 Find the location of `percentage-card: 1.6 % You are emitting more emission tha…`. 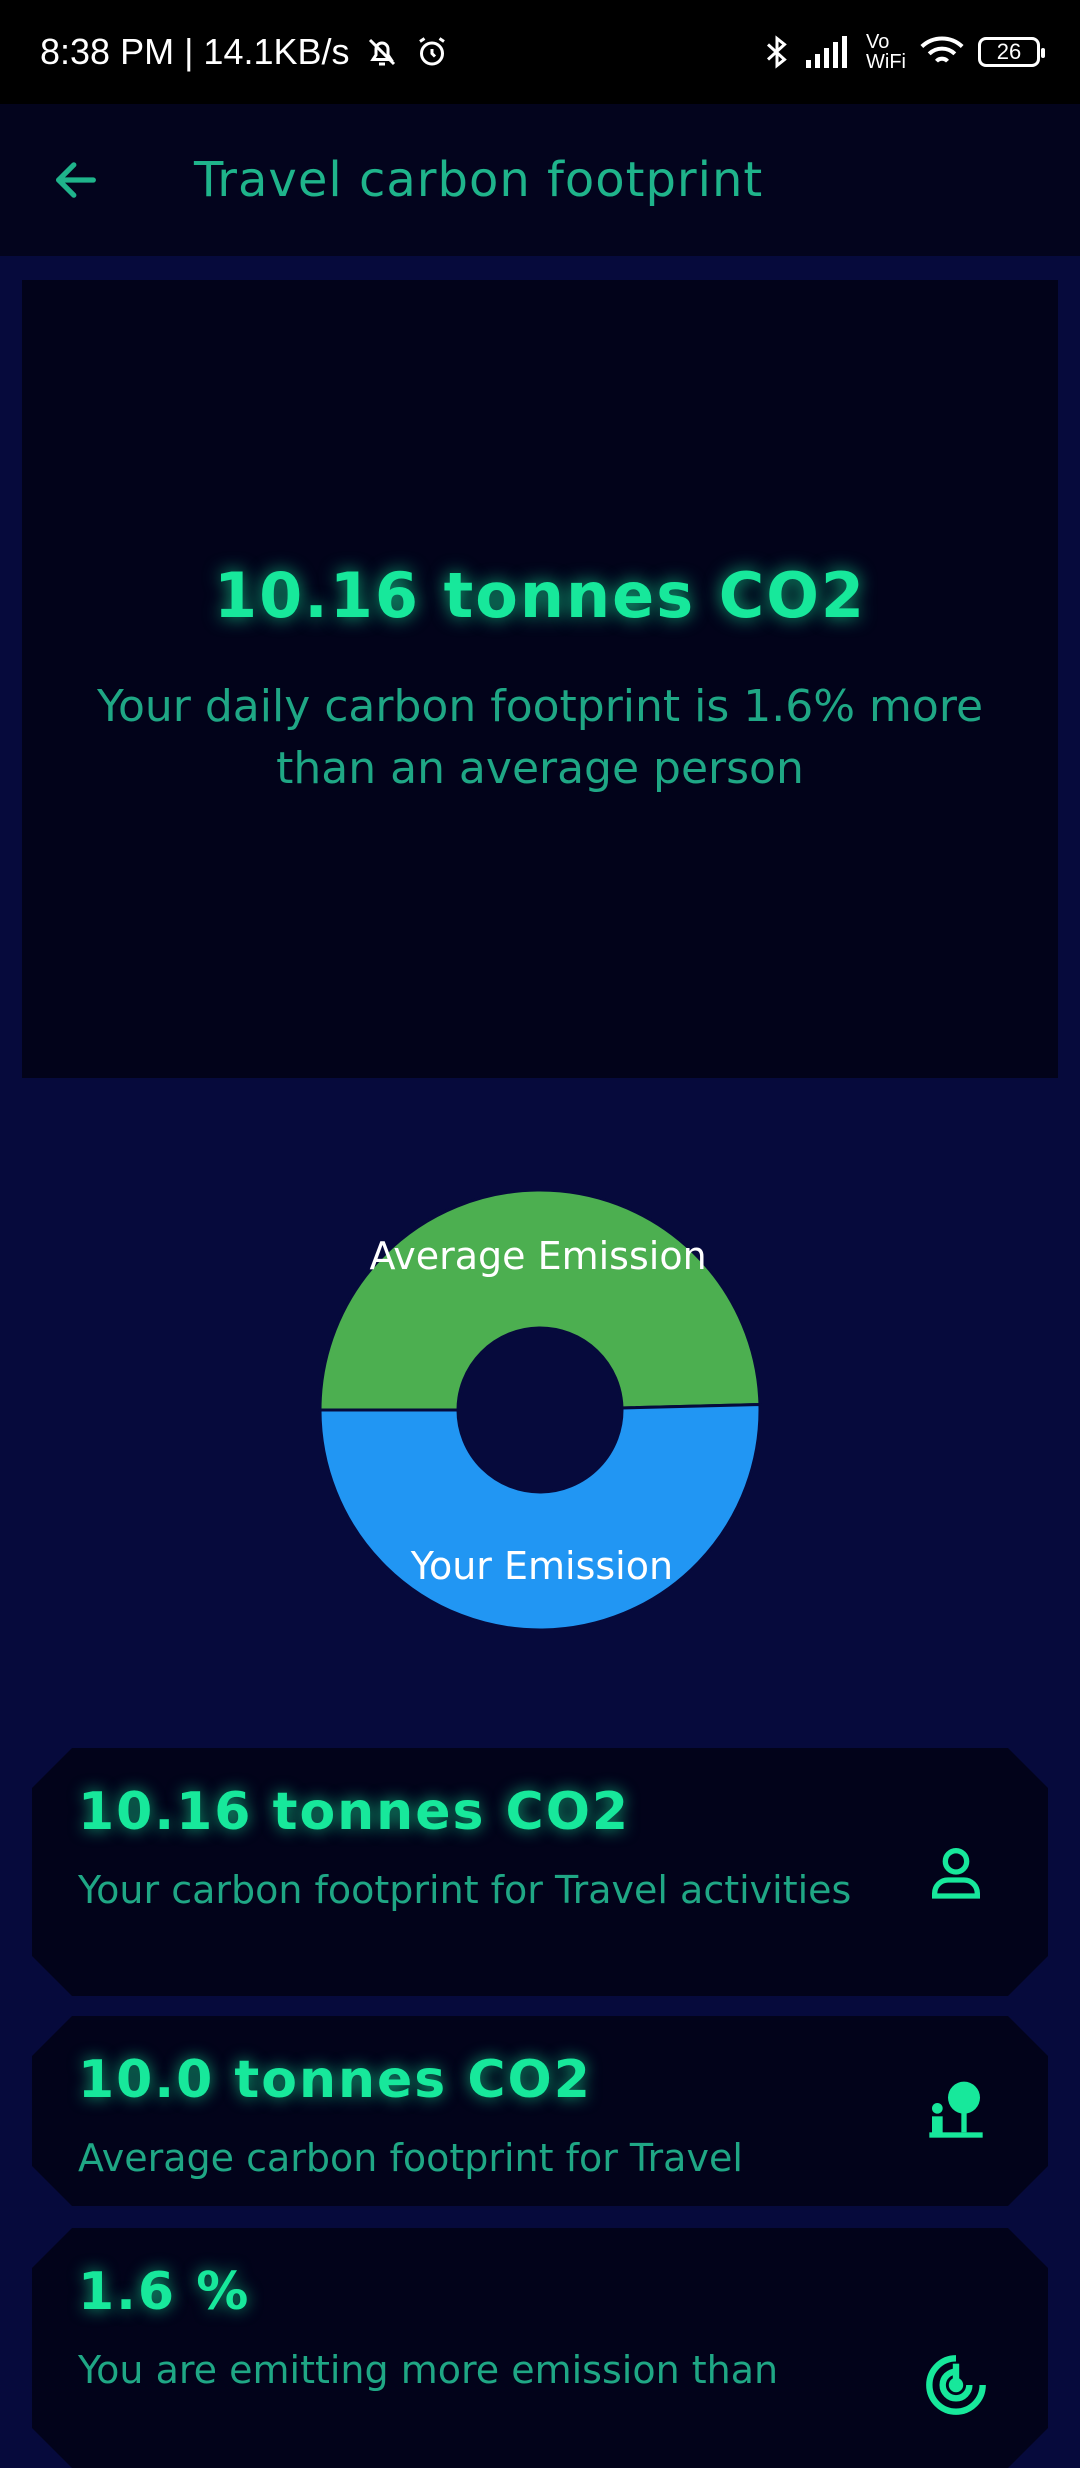

percentage-card: 1.6 % You are emitting more emission tha… is located at coordinates (540, 2348).